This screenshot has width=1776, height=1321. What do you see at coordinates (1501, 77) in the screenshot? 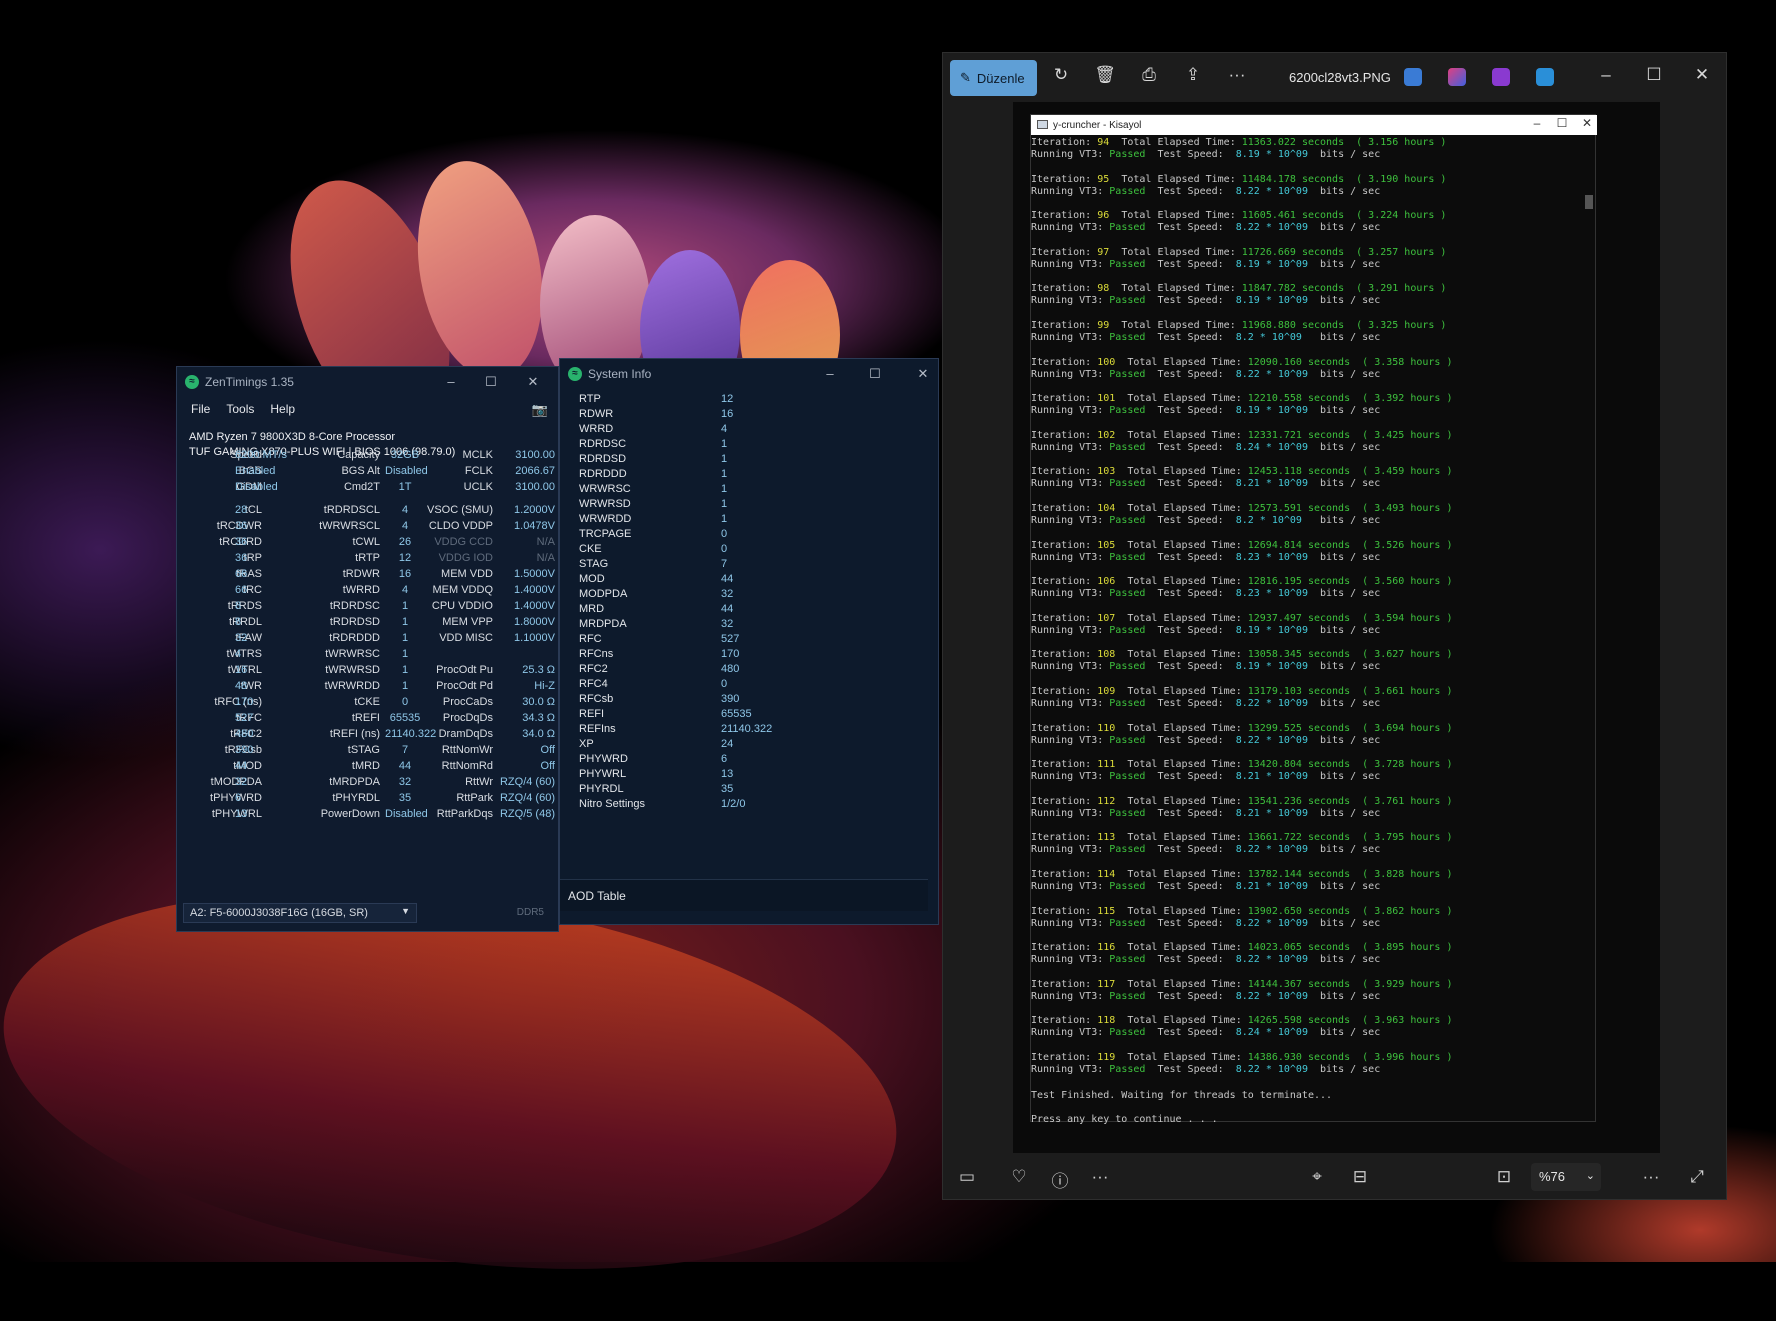
I see `clipchamp-icon` at bounding box center [1501, 77].